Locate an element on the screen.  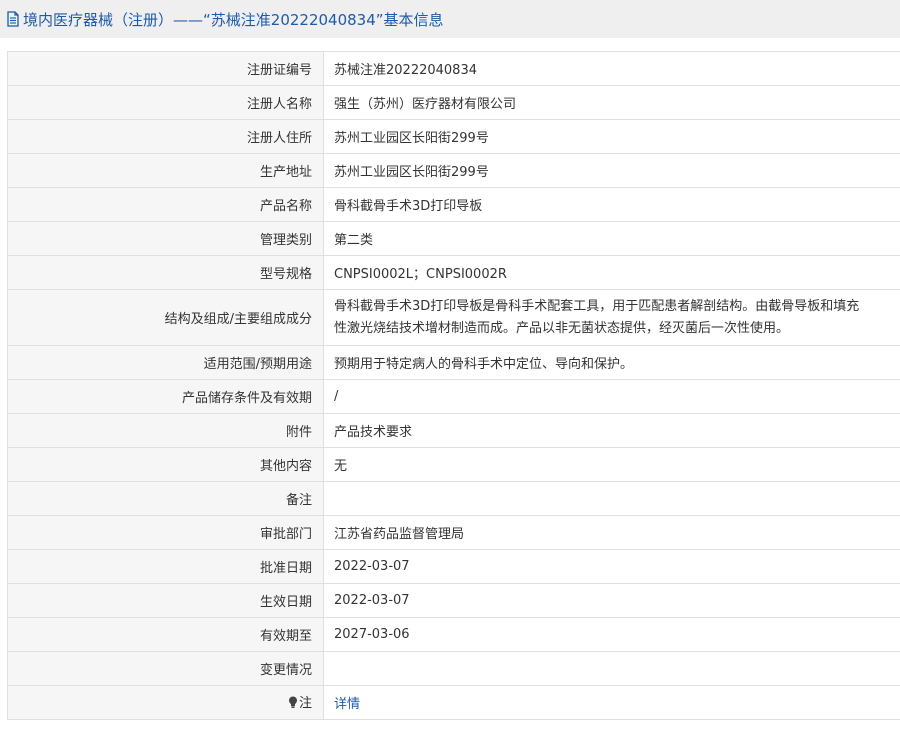
page-title: 境内医疗器械（注册）——“苏械注准20222040834”基本信息 is located at coordinates (233, 19).